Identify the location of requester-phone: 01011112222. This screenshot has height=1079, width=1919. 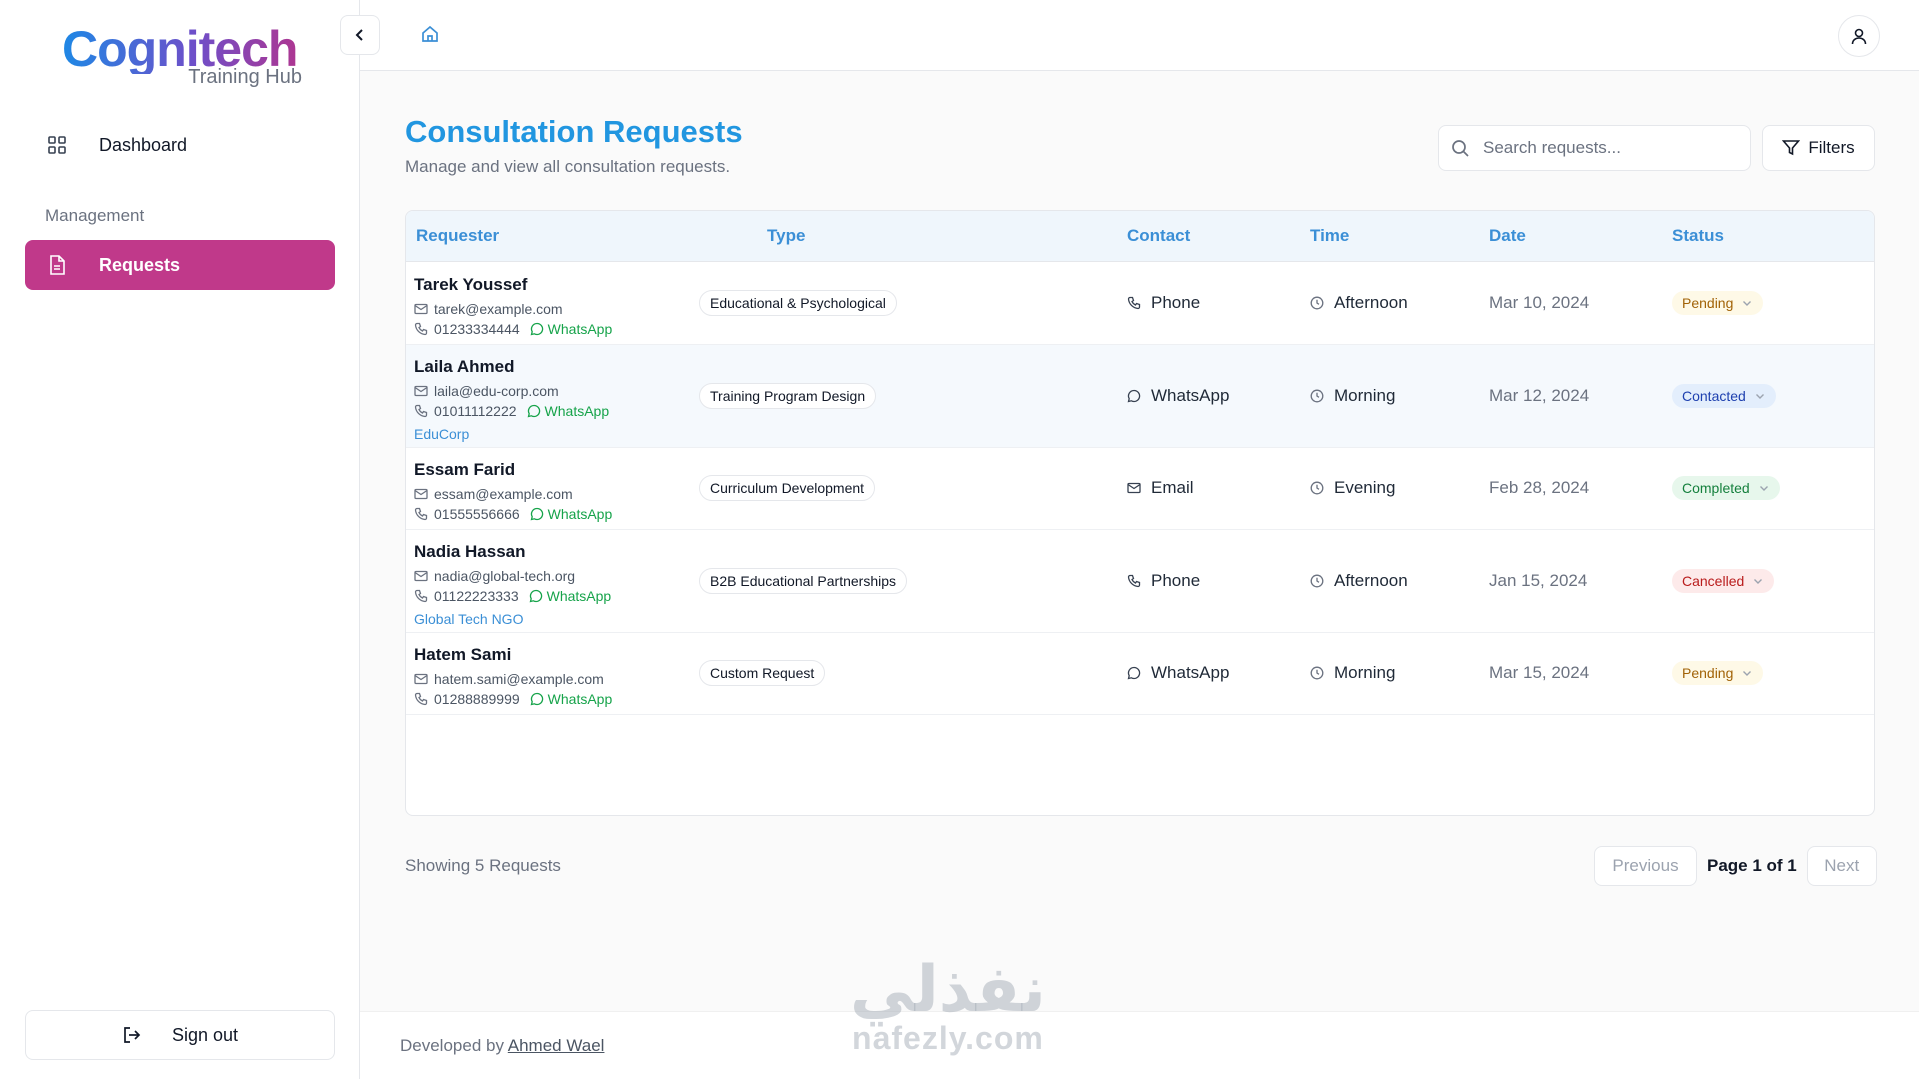
(475, 411).